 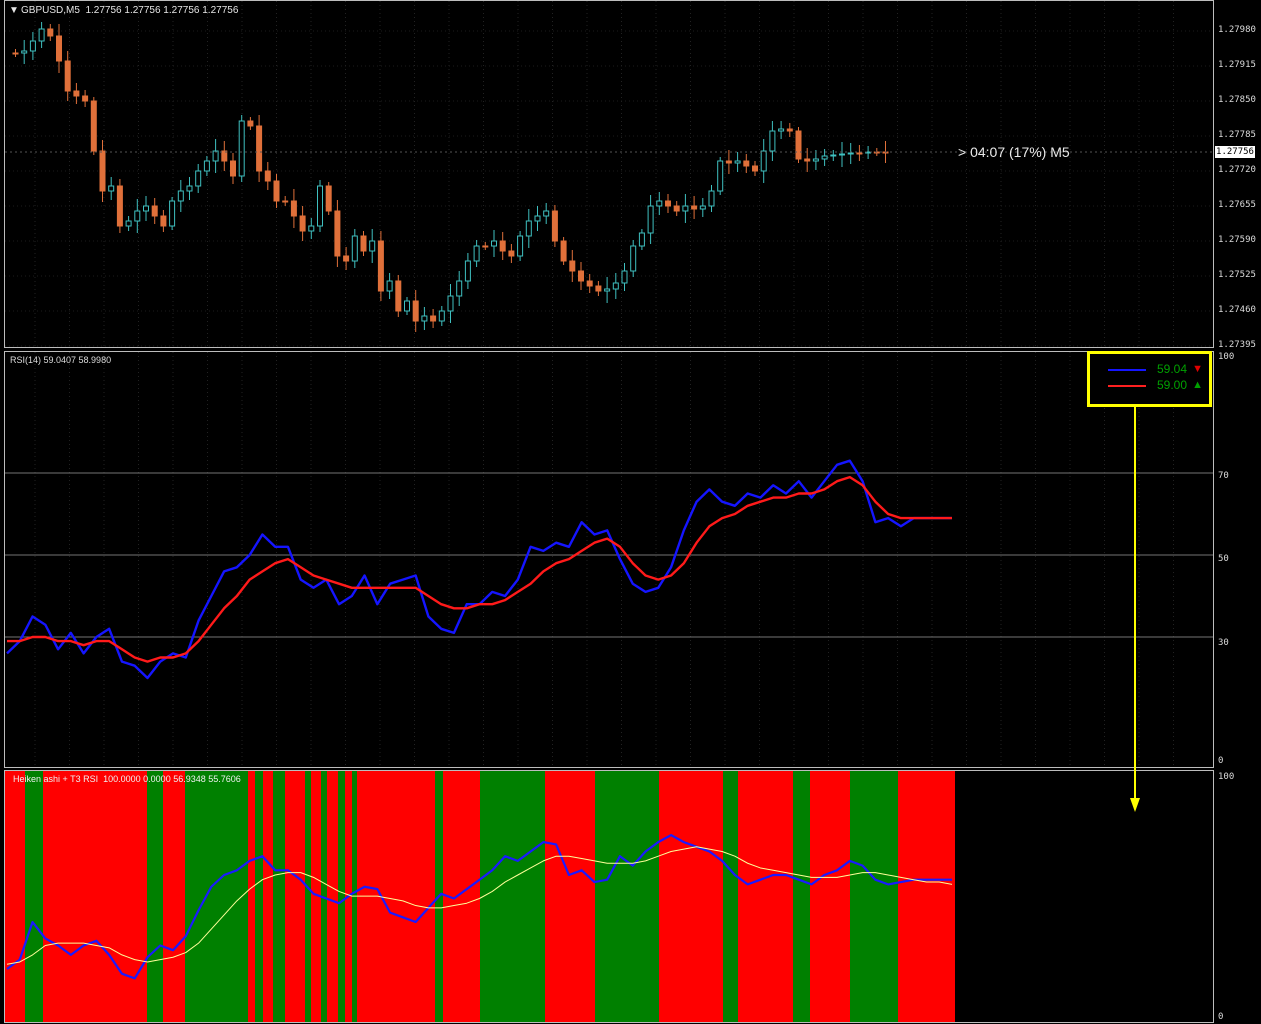 I want to click on rsi-signal-line, so click(x=479, y=569).